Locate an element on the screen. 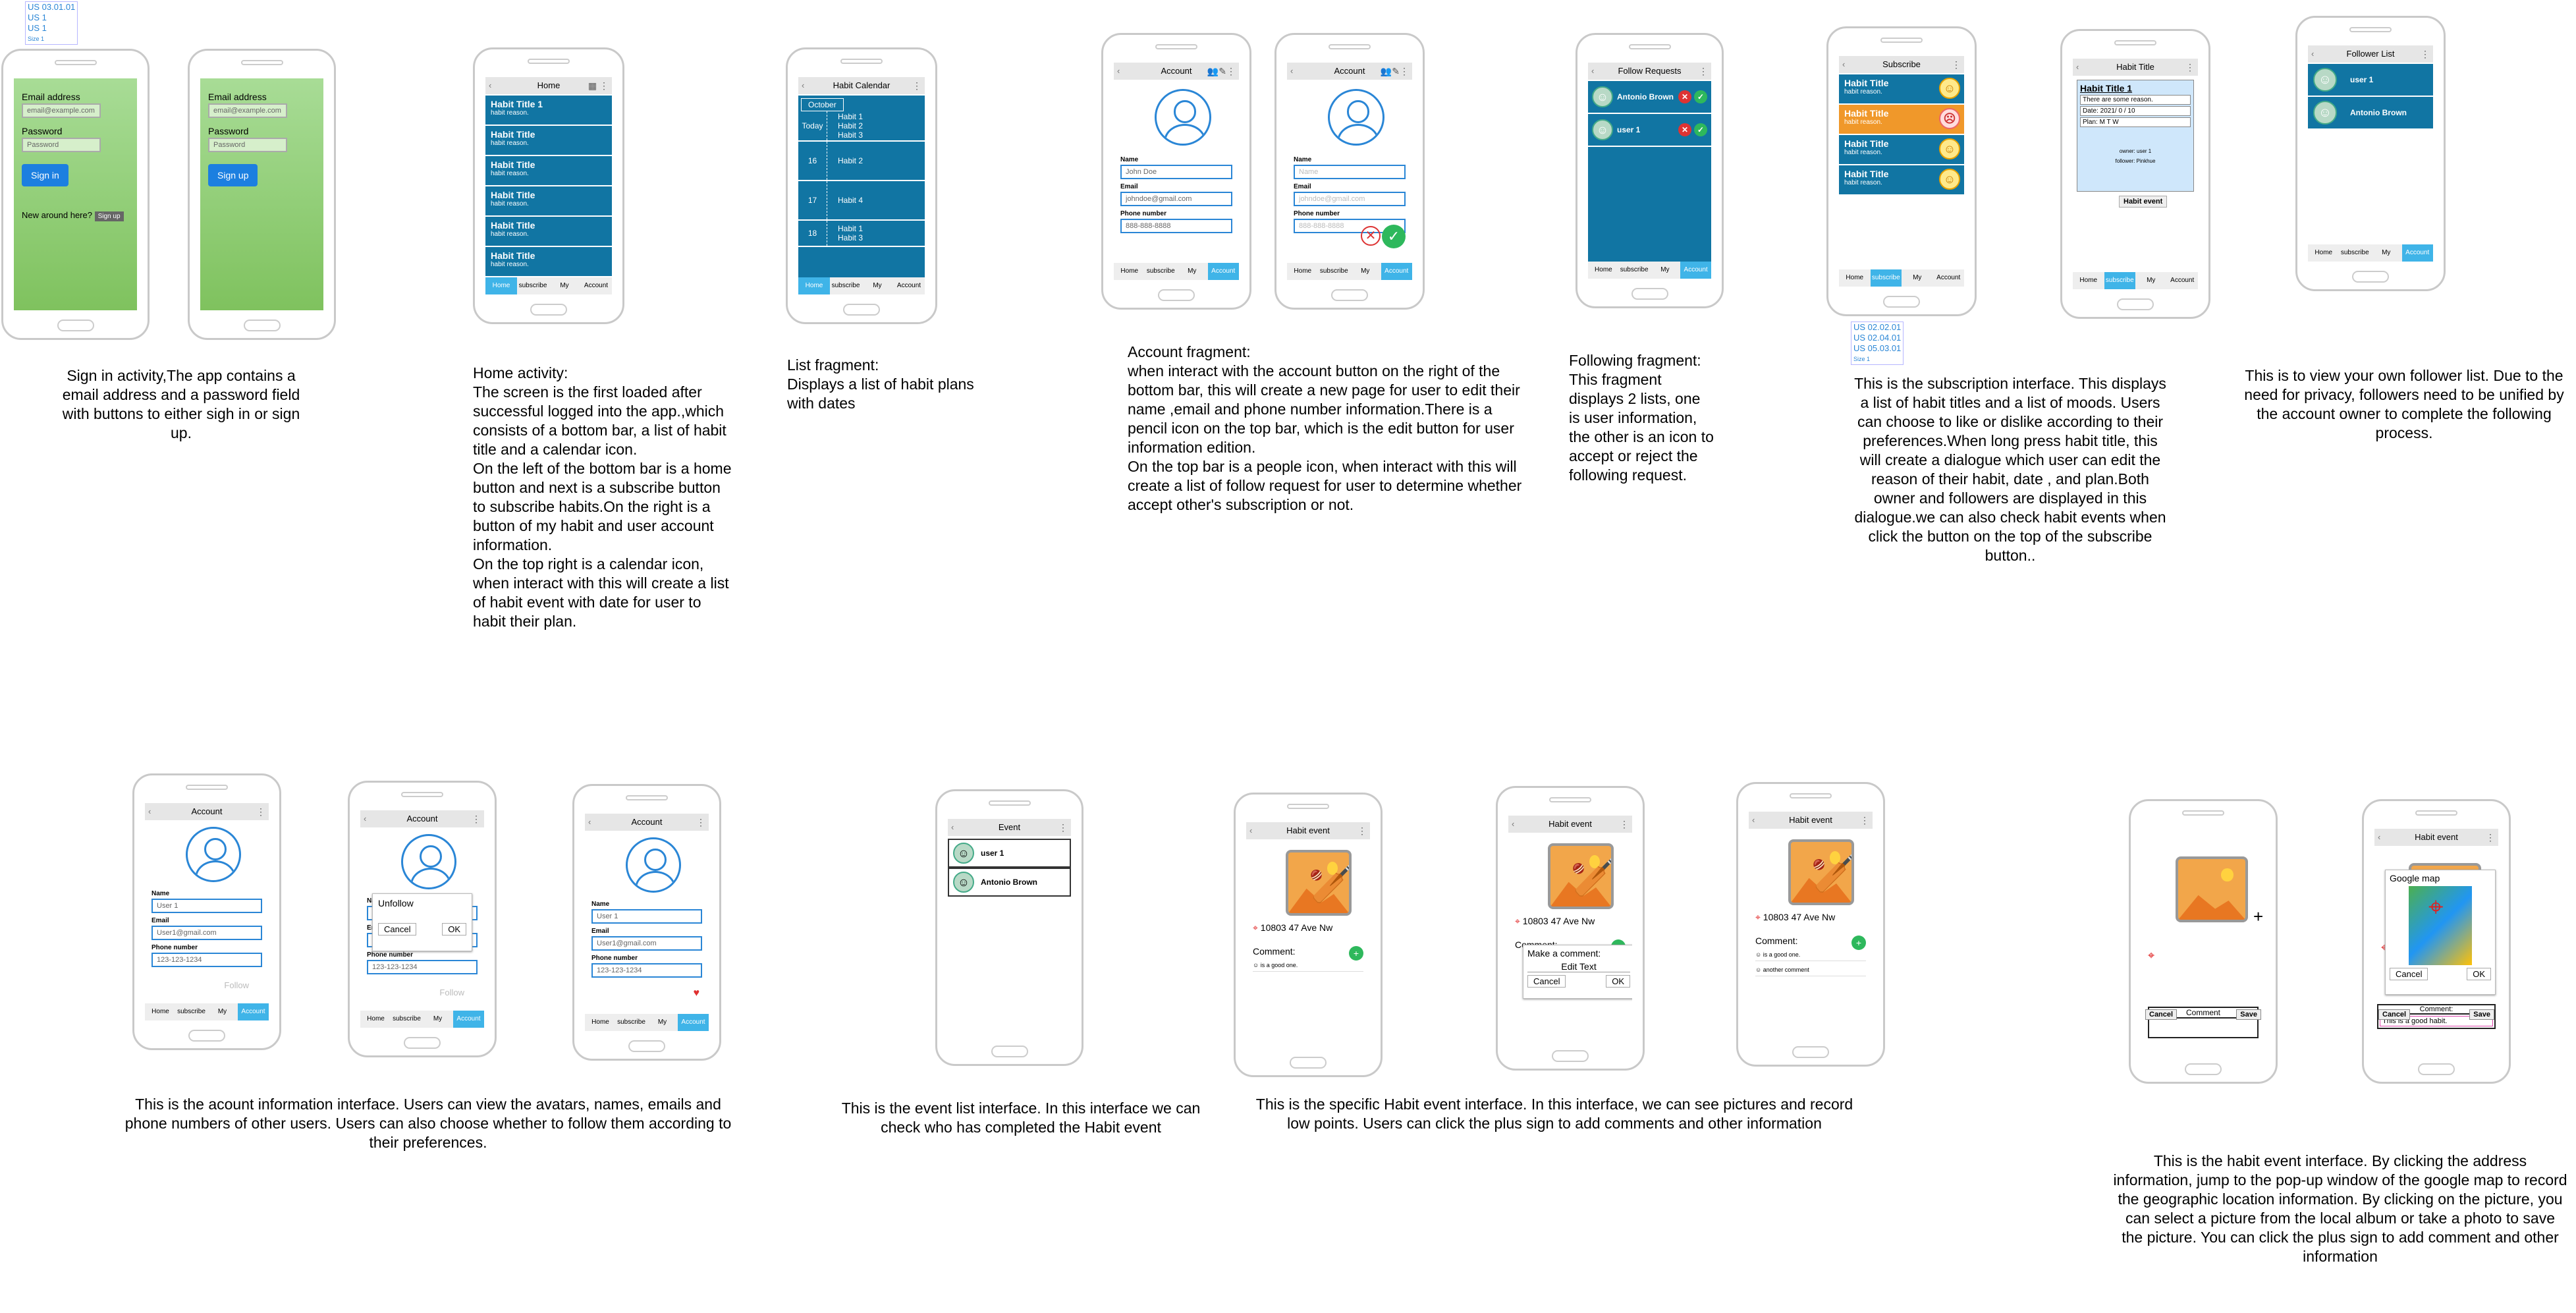 The height and width of the screenshot is (1313, 2576). map-icon: ⌖ is located at coordinates (2440, 926).